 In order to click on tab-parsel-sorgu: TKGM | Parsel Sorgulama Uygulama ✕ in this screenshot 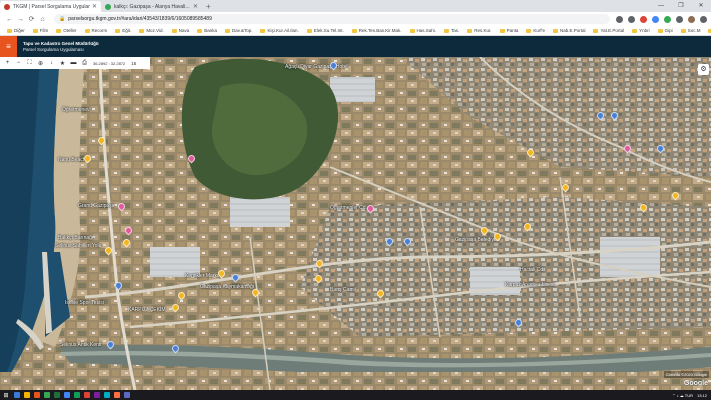, I will do `click(50, 6)`.